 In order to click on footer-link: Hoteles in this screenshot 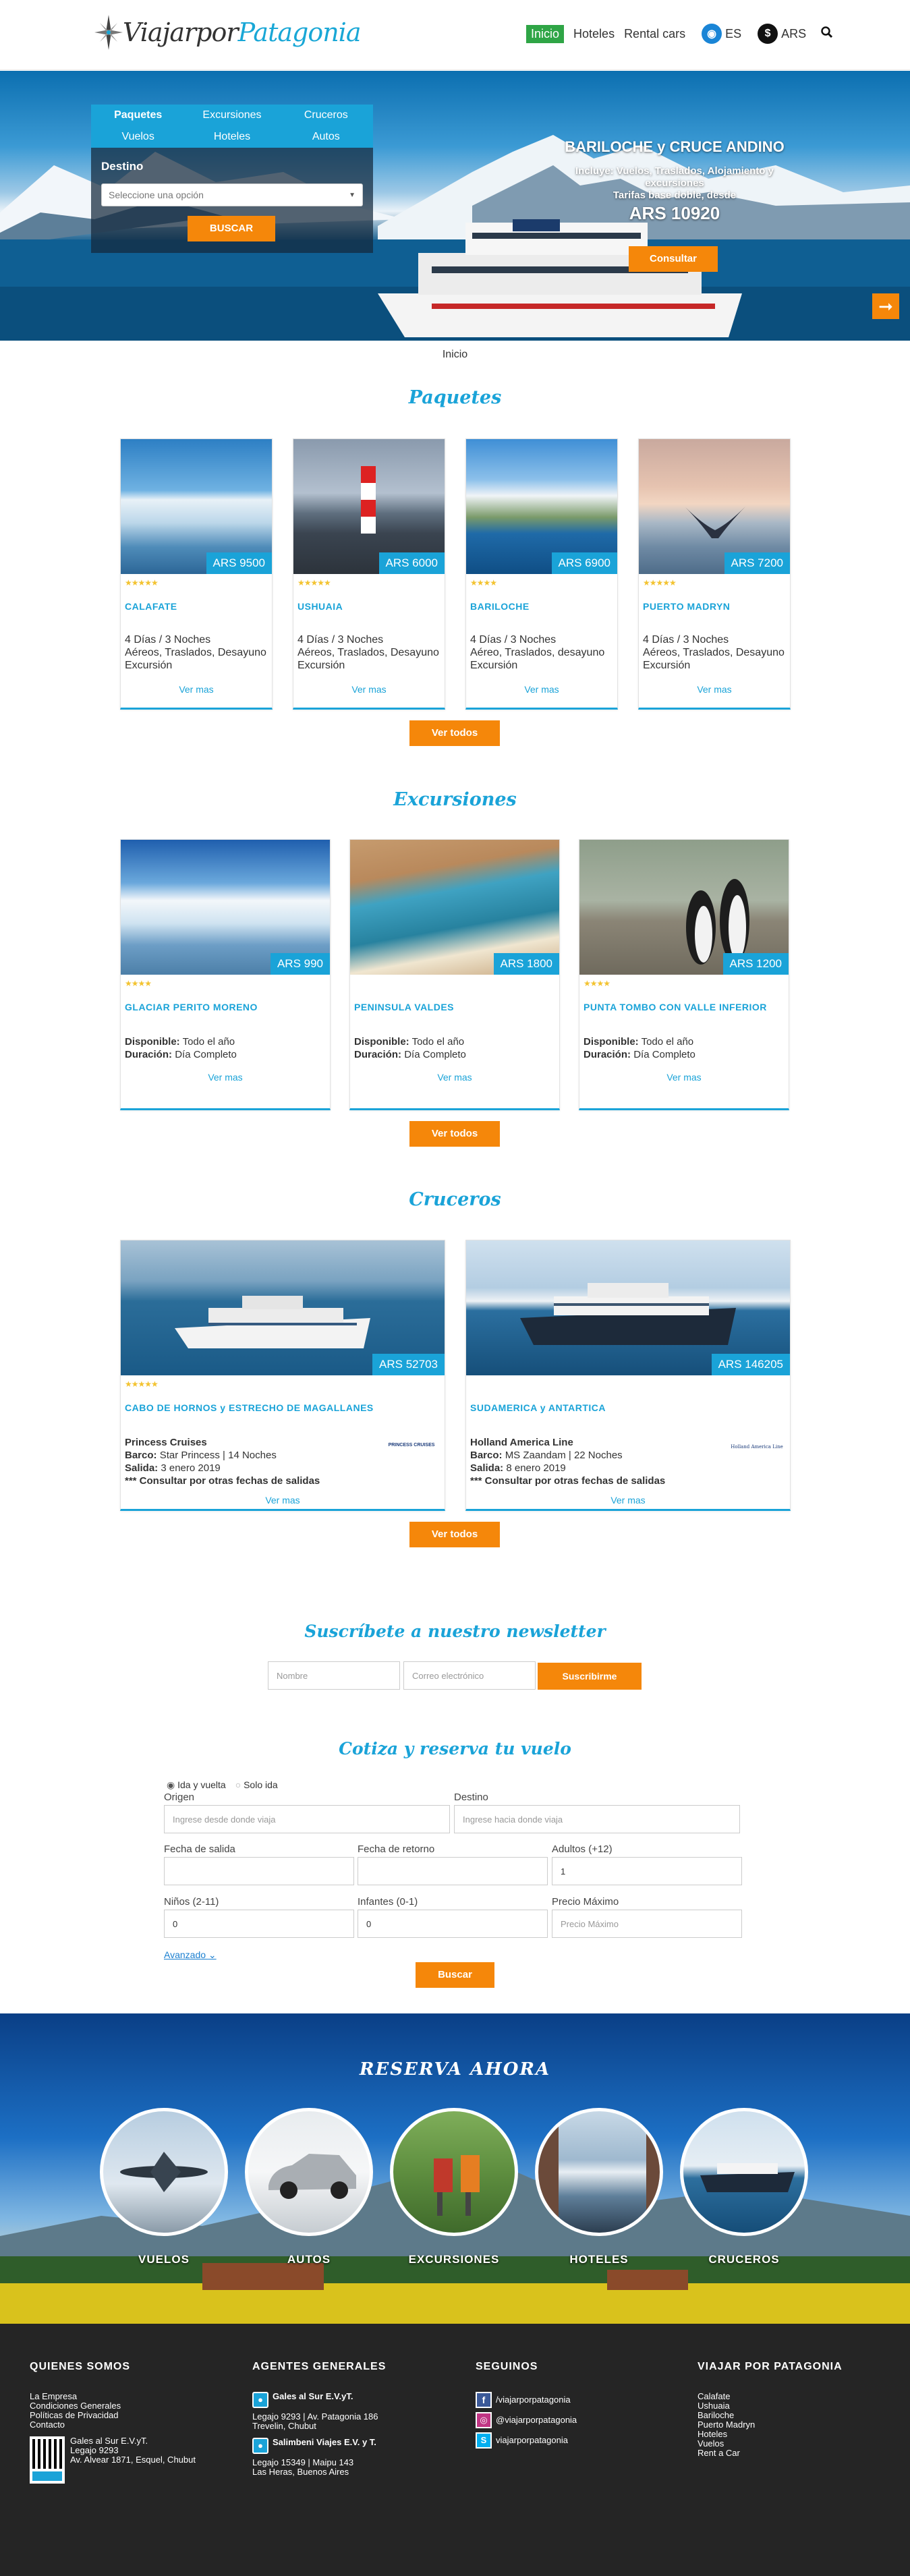, I will do `click(770, 2434)`.